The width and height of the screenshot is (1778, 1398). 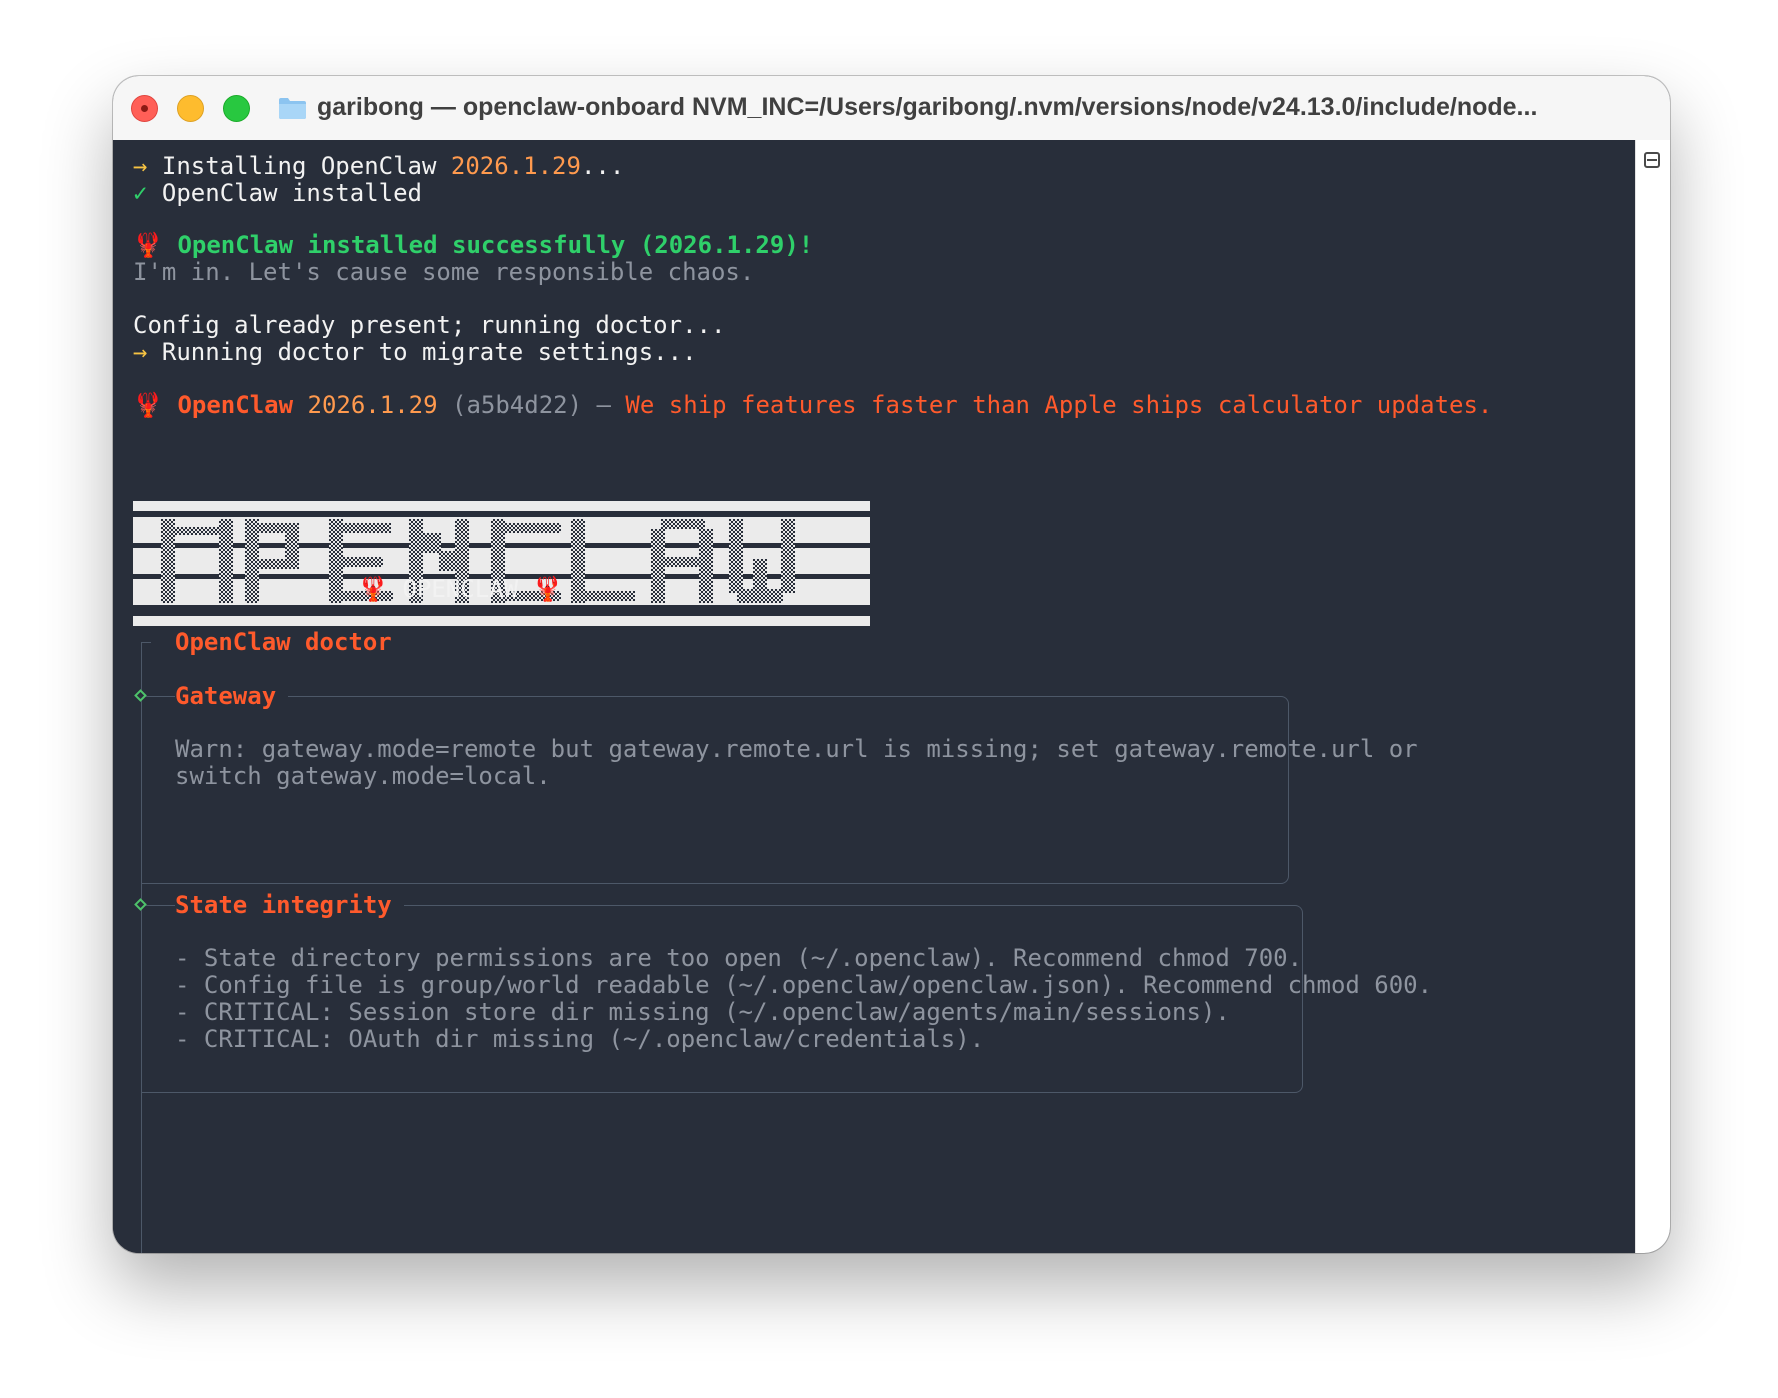 What do you see at coordinates (1652, 160) in the screenshot?
I see `scroll-toggle-icon` at bounding box center [1652, 160].